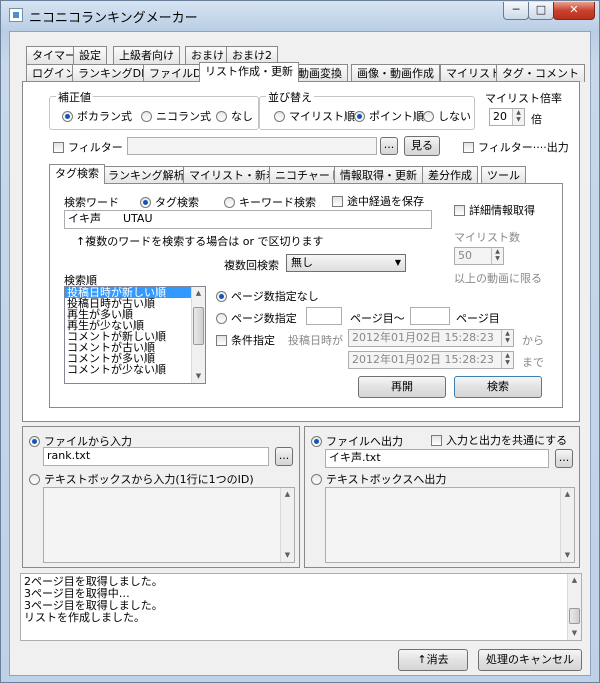 Image resolution: width=600 pixels, height=683 pixels. Describe the element at coordinates (530, 660) in the screenshot. I see `cancel-process-button: 処理のキャンセル` at that location.